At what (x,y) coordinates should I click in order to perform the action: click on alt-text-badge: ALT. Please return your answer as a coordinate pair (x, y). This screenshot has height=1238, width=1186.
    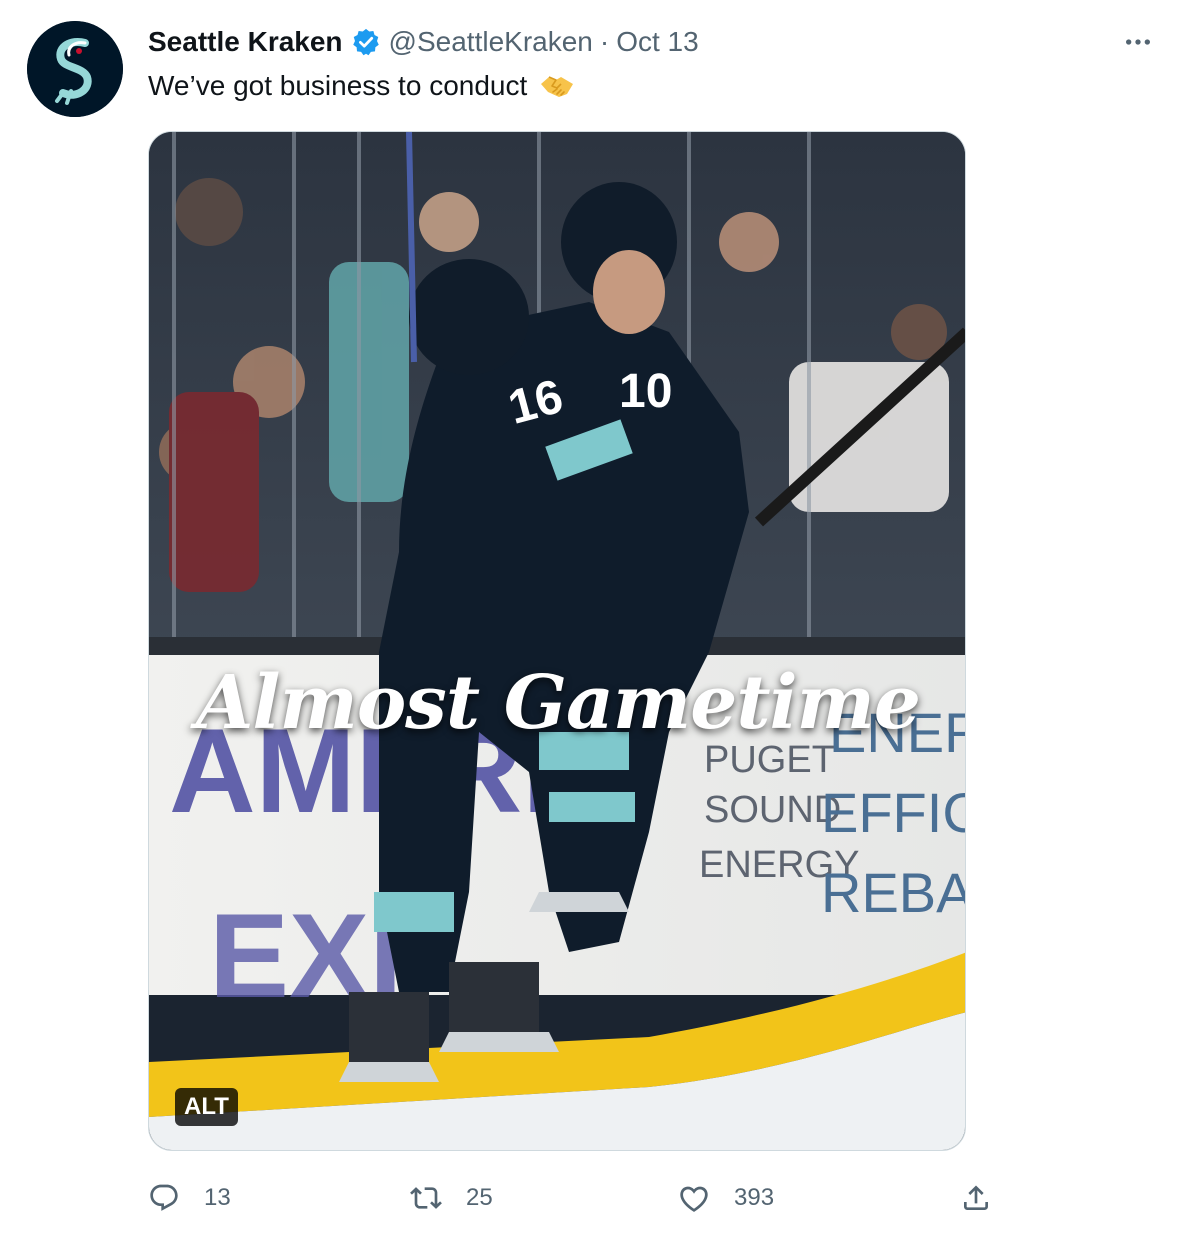
    Looking at the image, I should click on (206, 1107).